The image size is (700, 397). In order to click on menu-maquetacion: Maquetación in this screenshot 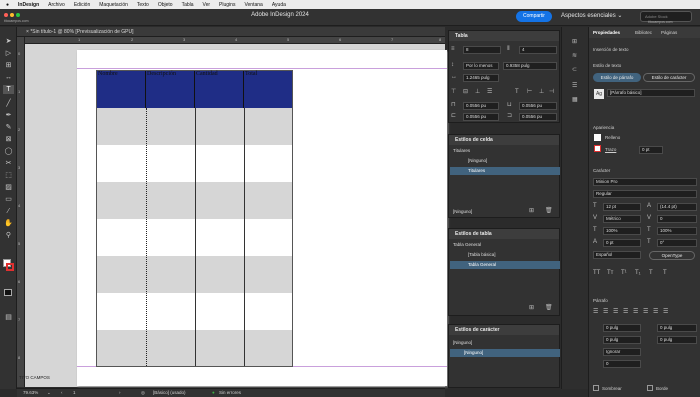, I will do `click(113, 5)`.